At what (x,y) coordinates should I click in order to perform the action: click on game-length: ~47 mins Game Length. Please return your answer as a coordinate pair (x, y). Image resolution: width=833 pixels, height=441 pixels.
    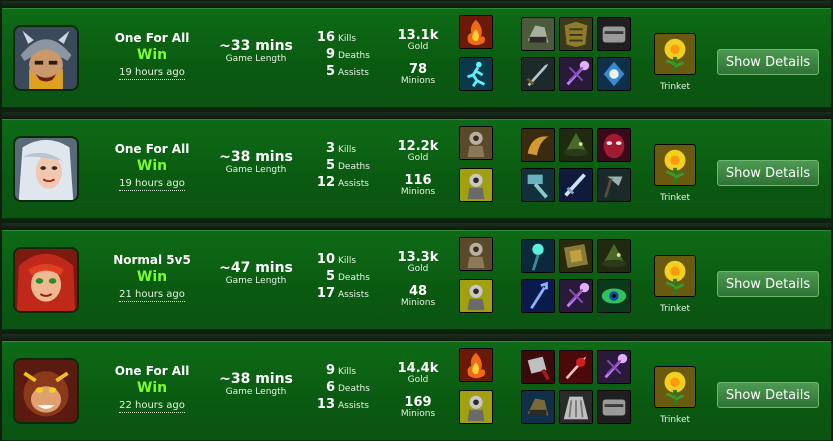
    Looking at the image, I should click on (256, 273).